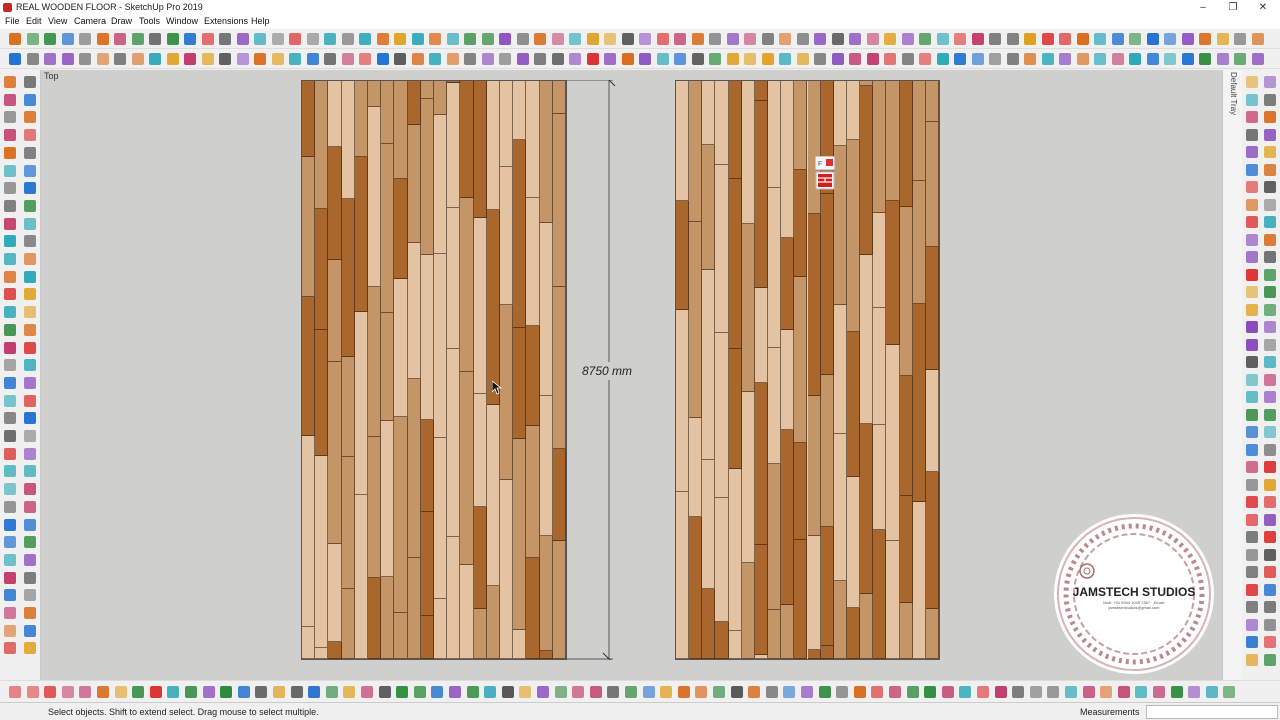 The width and height of the screenshot is (1280, 720). What do you see at coordinates (182, 21) in the screenshot?
I see `menu-window: Window` at bounding box center [182, 21].